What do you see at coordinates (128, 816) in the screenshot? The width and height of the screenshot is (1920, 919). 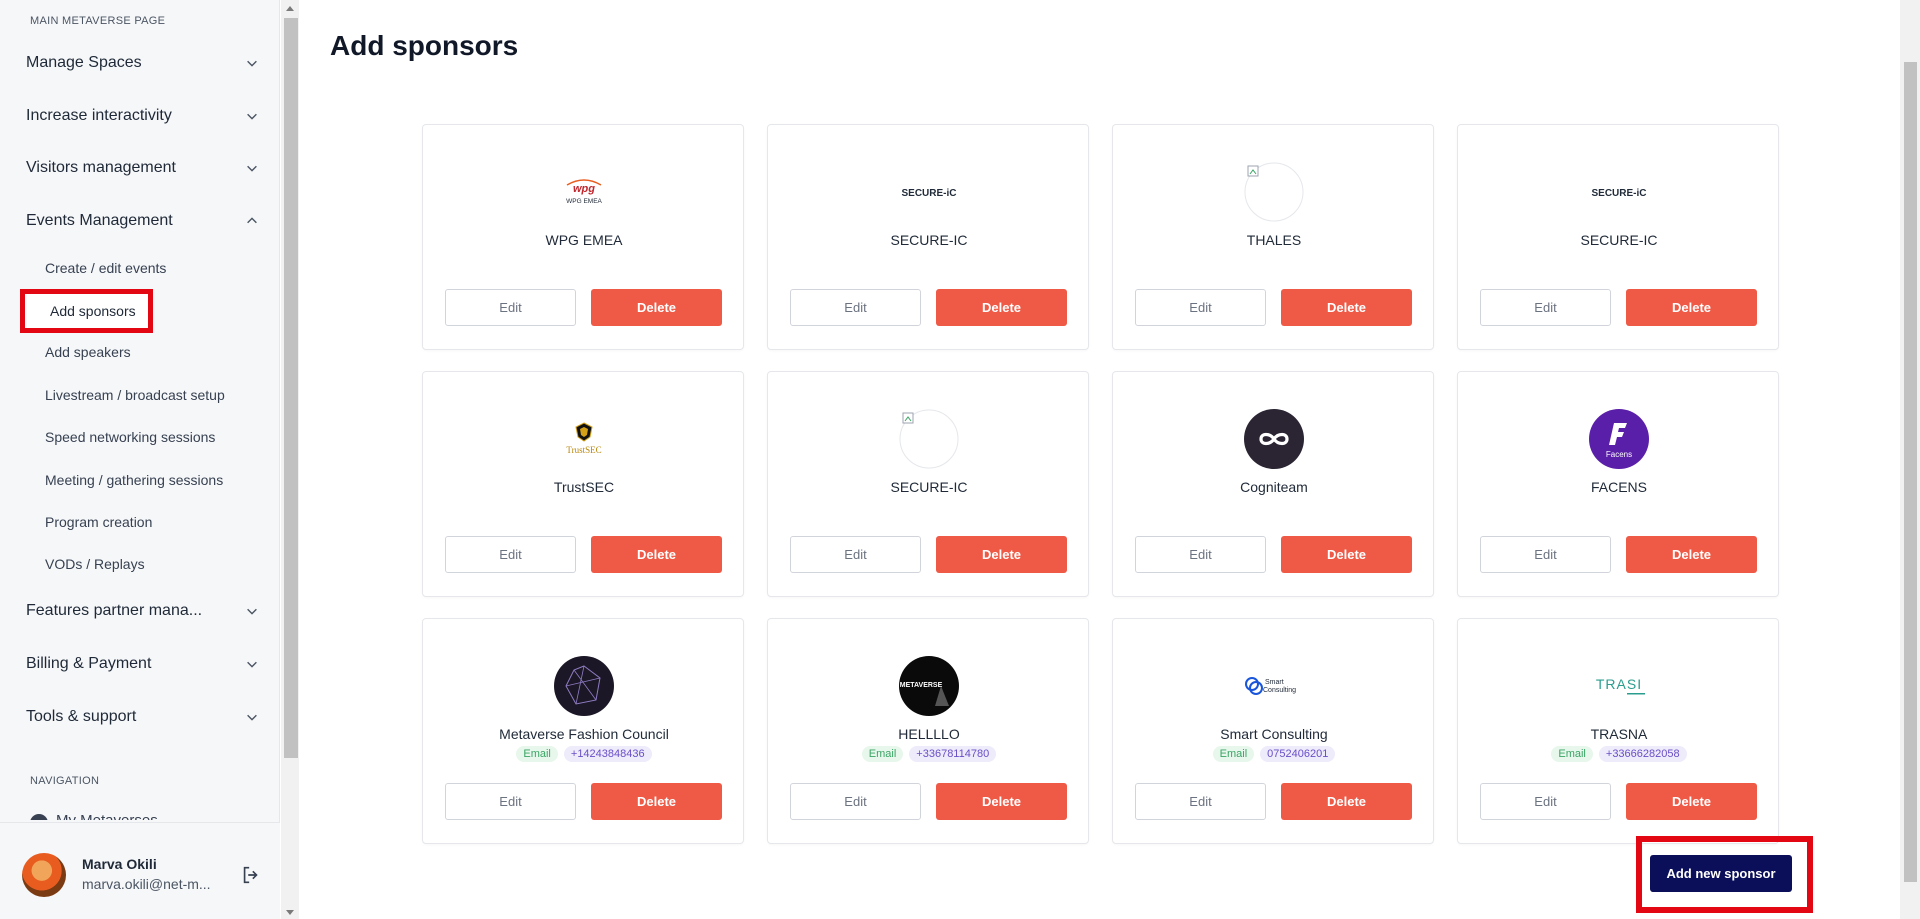 I see `nav-item-my-metaverses: My Metaverses` at bounding box center [128, 816].